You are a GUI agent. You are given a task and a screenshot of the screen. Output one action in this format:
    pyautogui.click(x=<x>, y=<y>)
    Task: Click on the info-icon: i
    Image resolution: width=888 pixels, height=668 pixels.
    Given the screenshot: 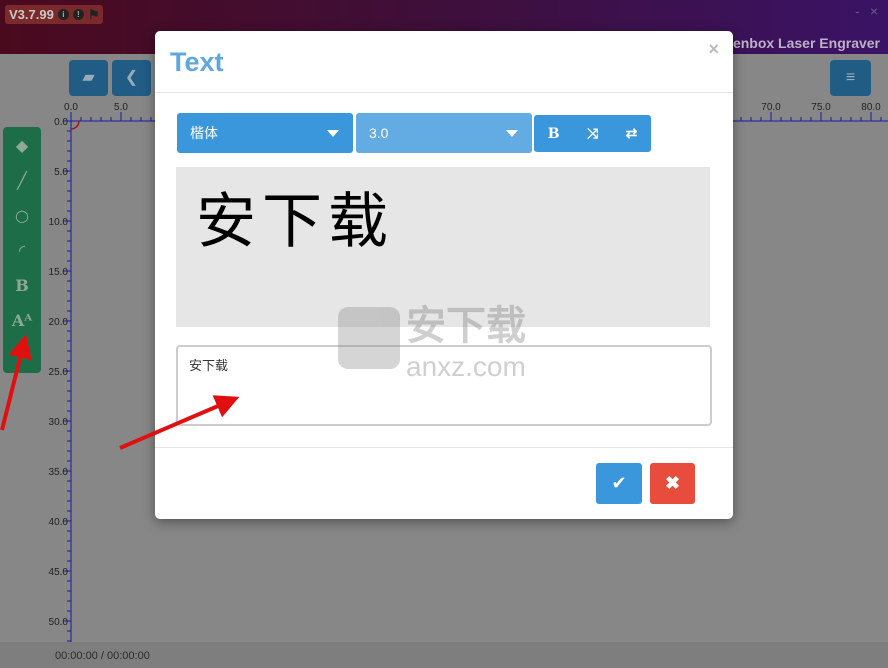 What is the action you would take?
    pyautogui.click(x=63, y=14)
    